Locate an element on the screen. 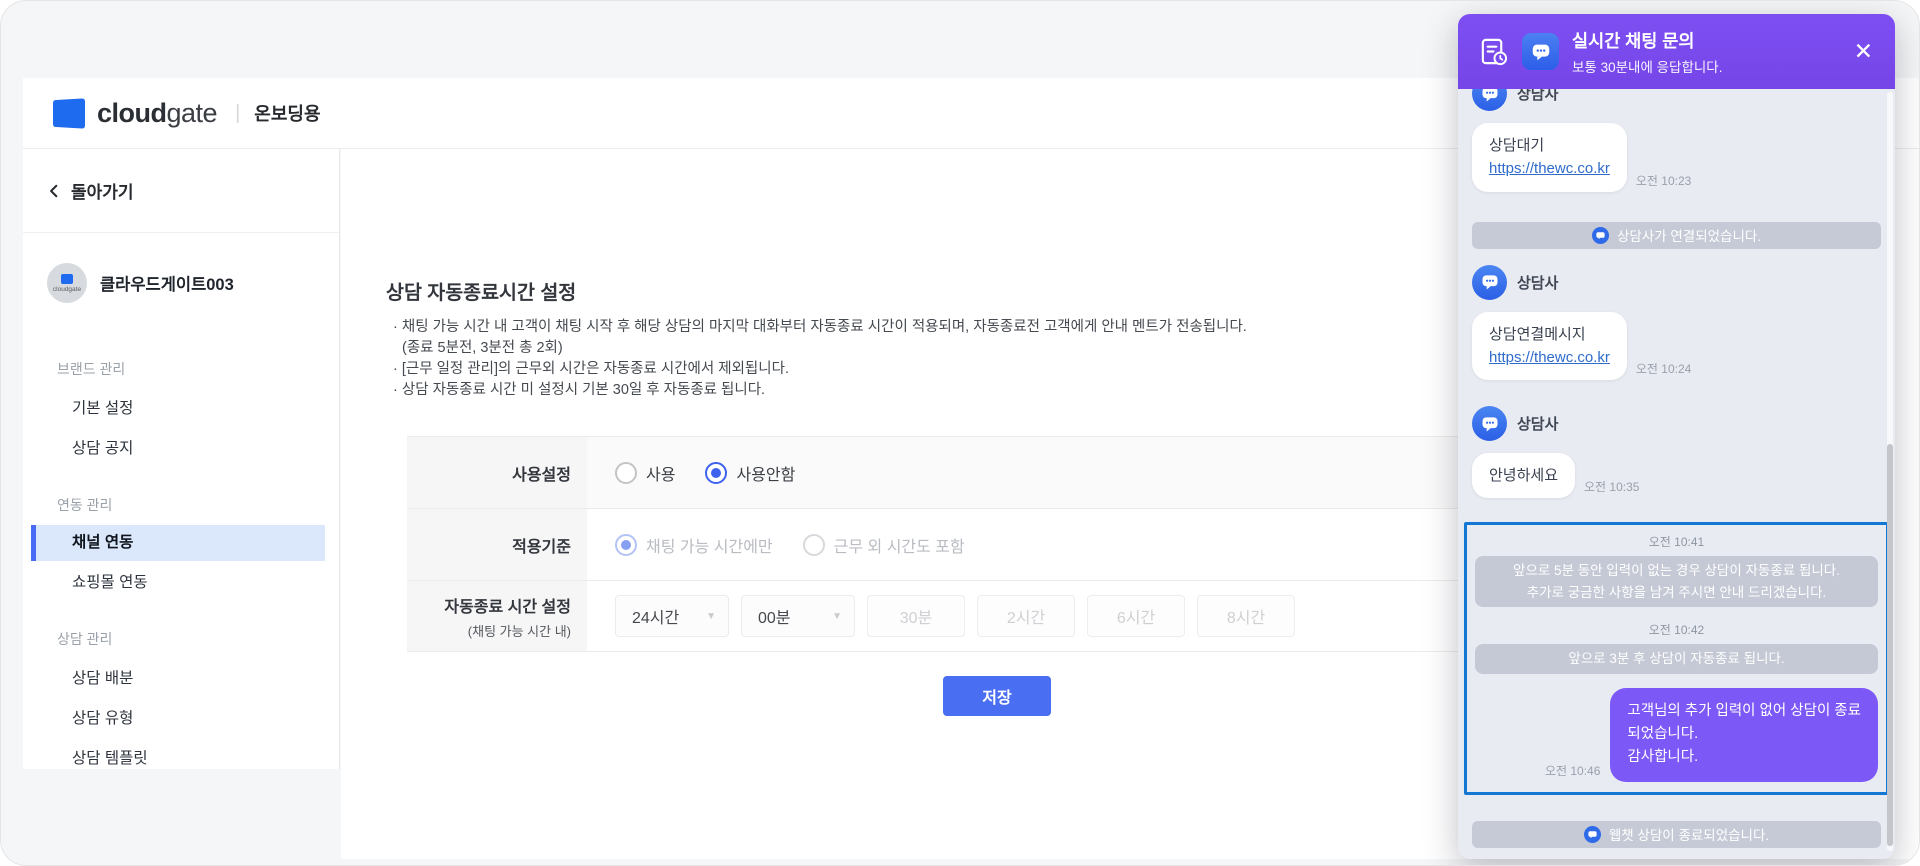 The image size is (1920, 866). page-title: 상담 자동종료시간 설정 is located at coordinates (481, 293).